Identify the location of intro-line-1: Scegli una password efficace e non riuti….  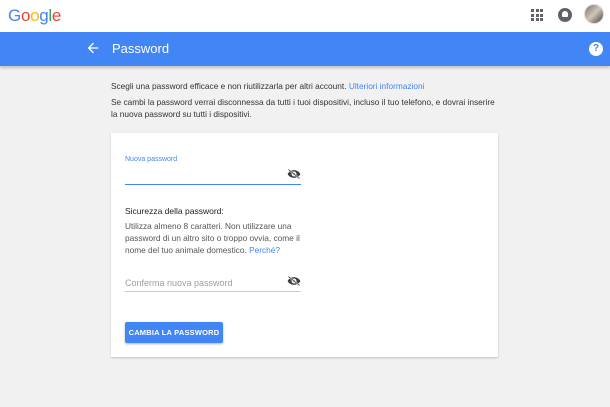
(306, 86).